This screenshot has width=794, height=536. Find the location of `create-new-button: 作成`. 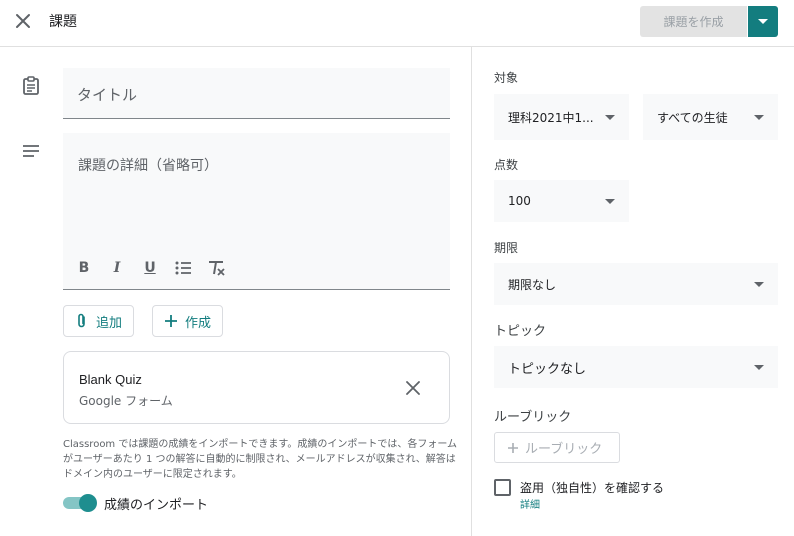

create-new-button: 作成 is located at coordinates (188, 321).